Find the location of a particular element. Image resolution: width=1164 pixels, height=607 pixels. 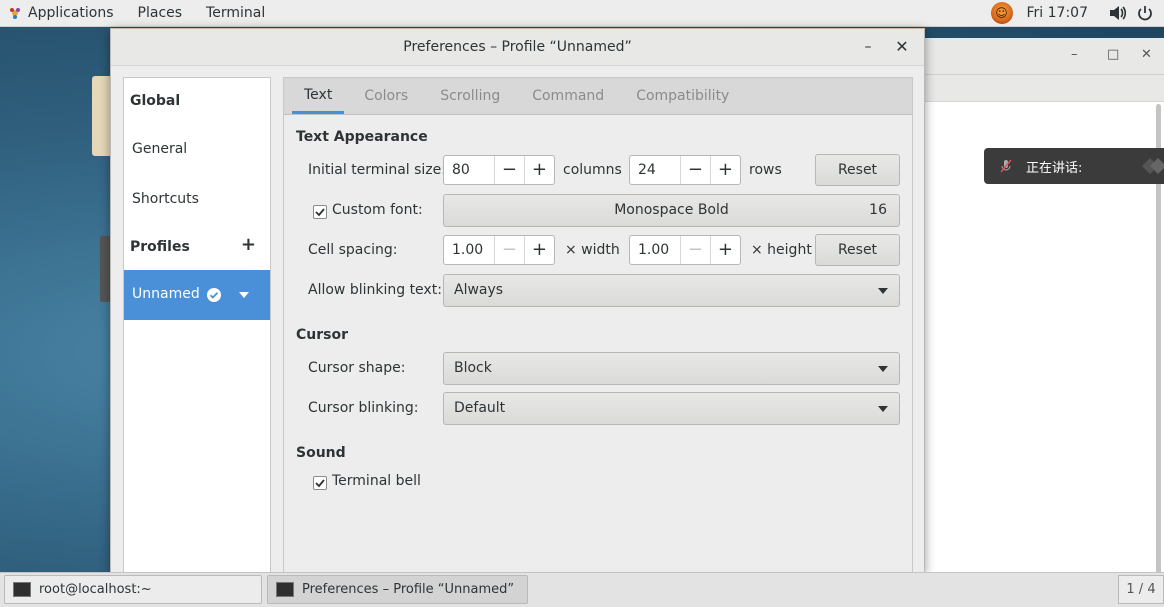

cursor-blinking-value: Default is located at coordinates (480, 408).